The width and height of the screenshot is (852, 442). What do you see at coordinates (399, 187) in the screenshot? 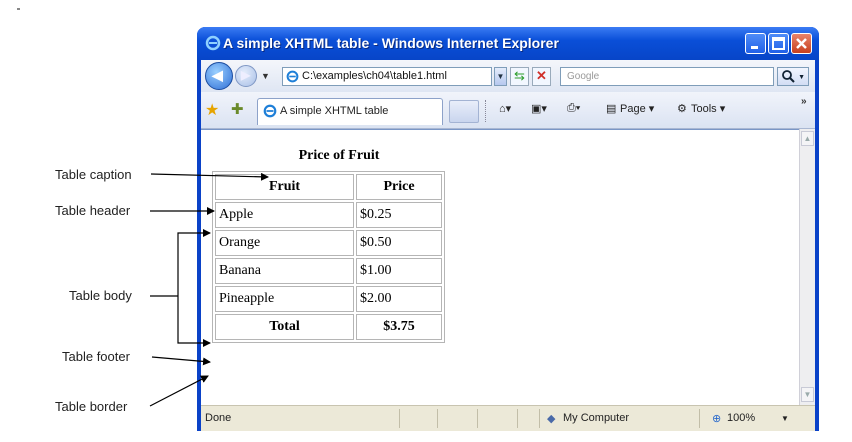
I see `header-cell: Price` at bounding box center [399, 187].